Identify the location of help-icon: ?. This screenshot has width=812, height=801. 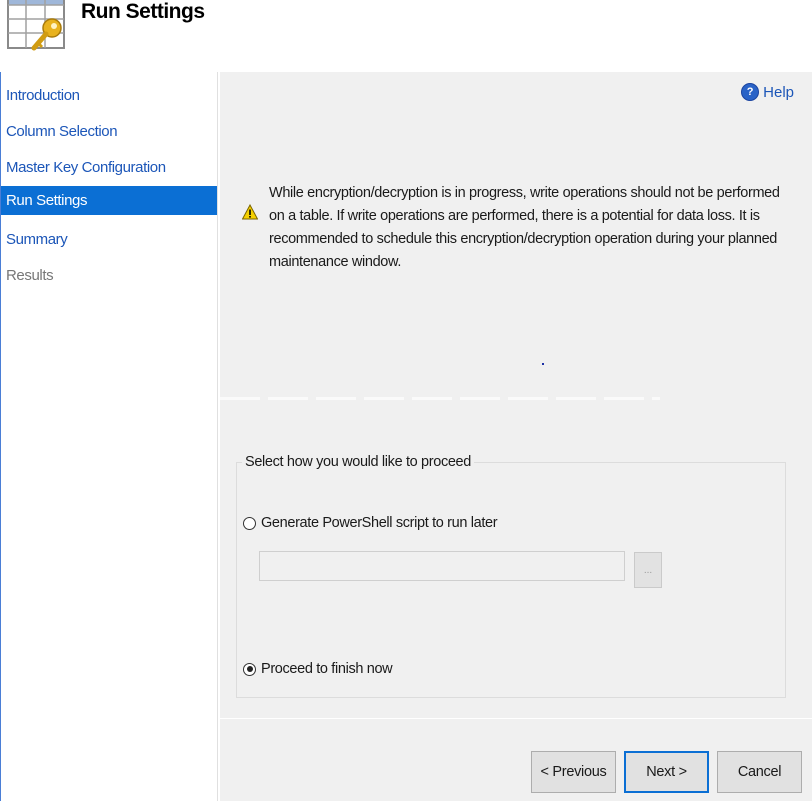
(750, 92).